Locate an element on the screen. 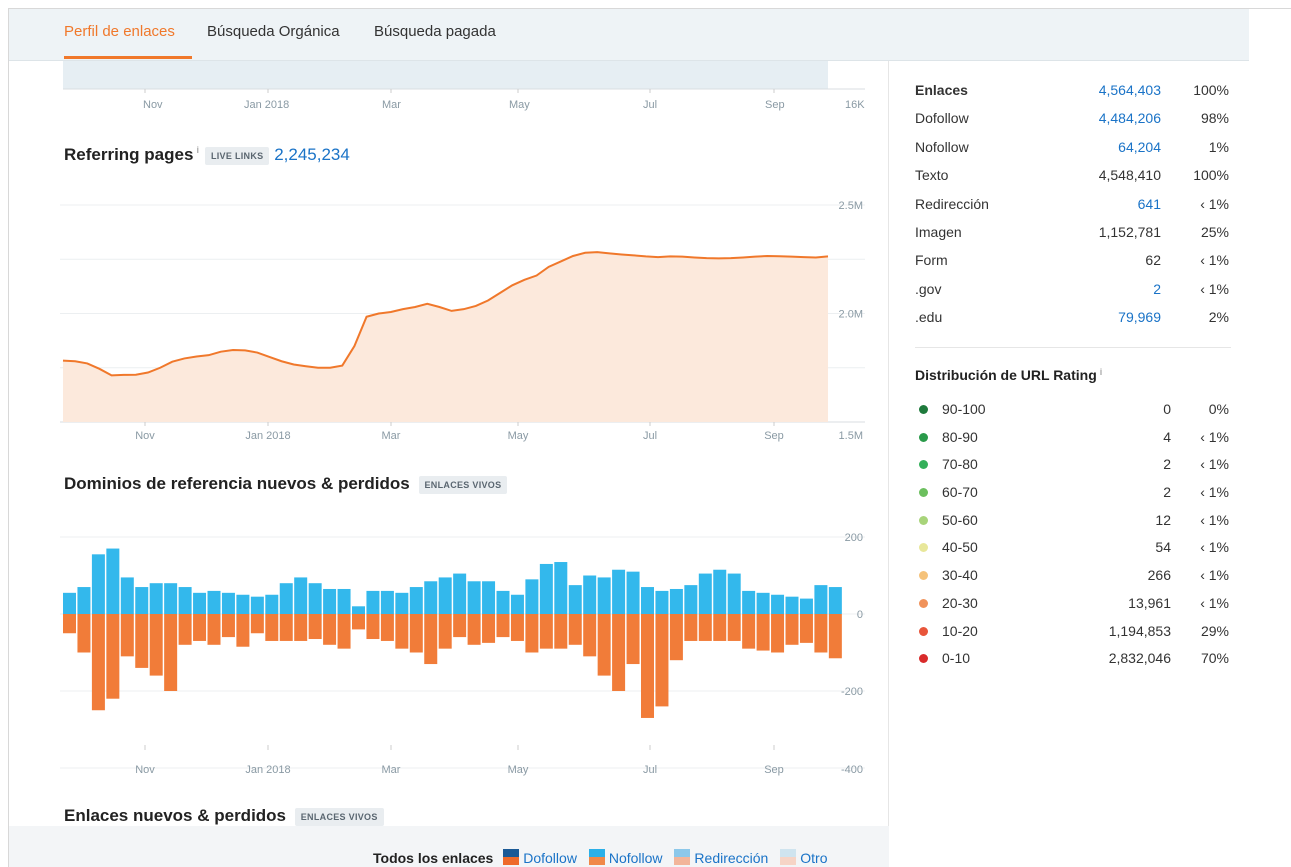  tab-busqueda-organica: Búsqueda Orgánica is located at coordinates (273, 31).